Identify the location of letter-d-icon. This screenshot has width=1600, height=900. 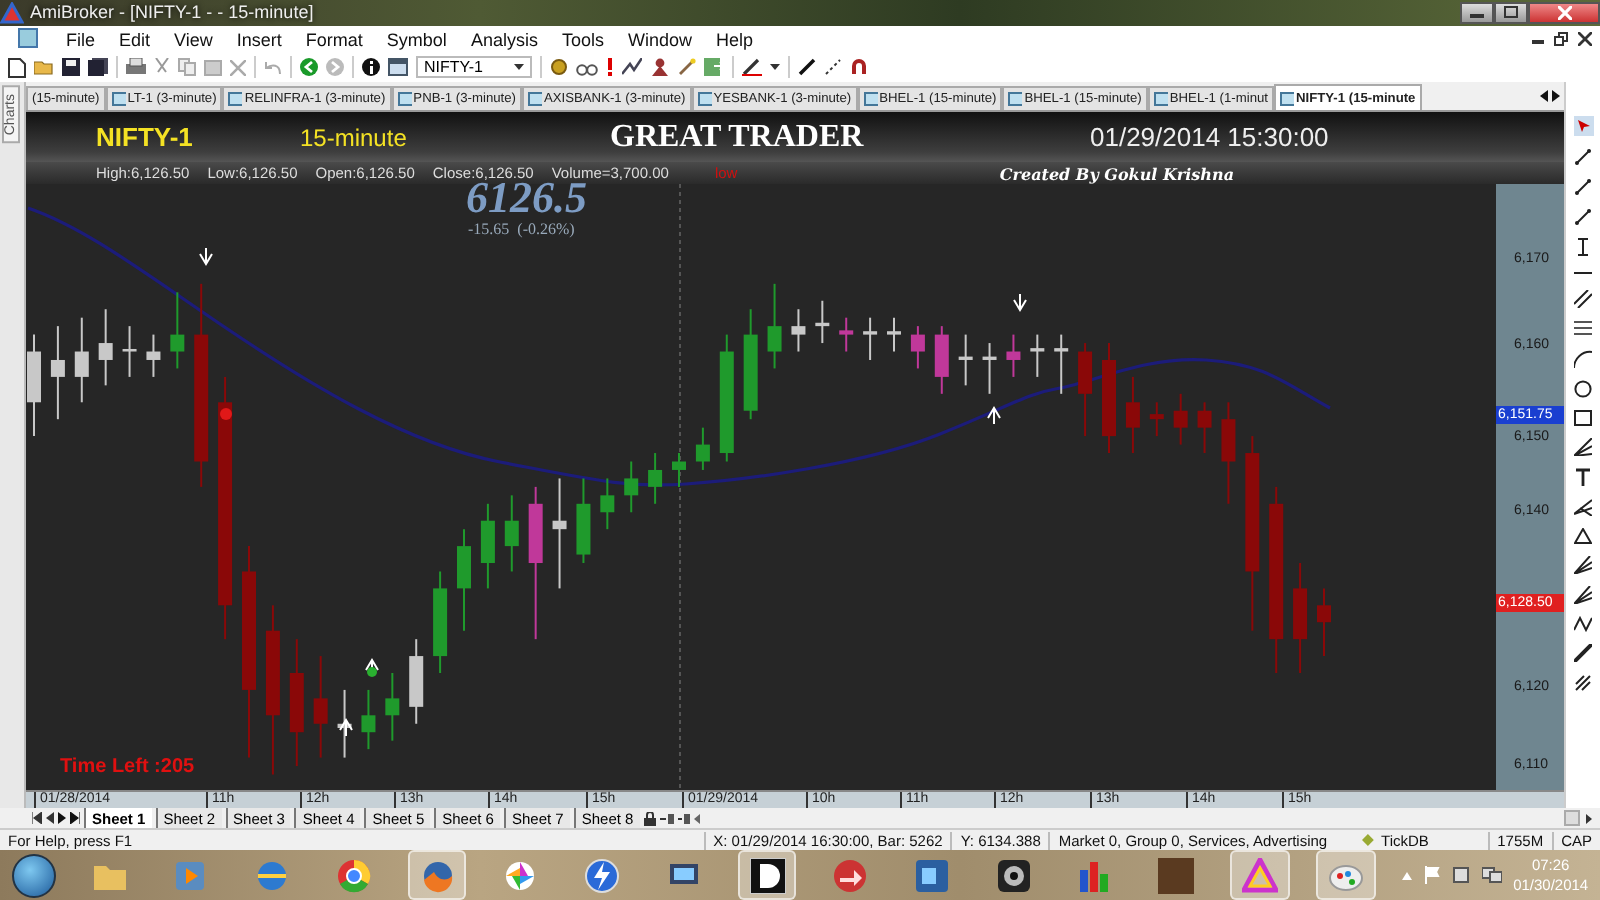
(767, 875).